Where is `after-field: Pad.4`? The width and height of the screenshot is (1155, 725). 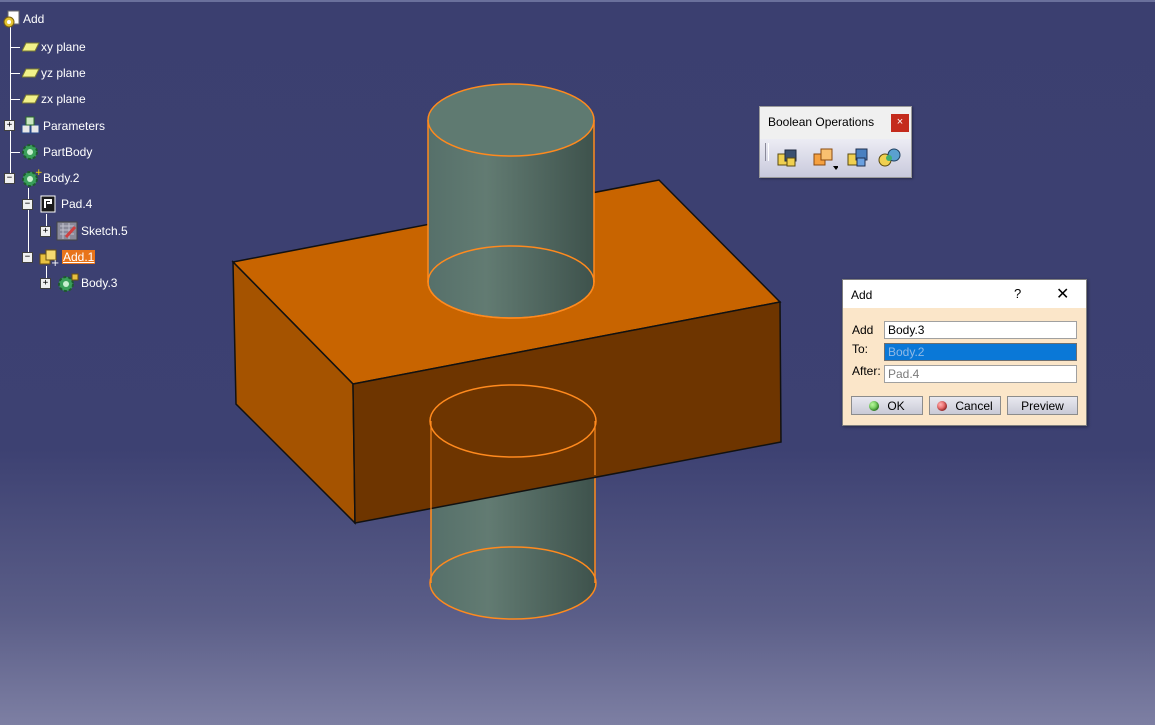 after-field: Pad.4 is located at coordinates (980, 374).